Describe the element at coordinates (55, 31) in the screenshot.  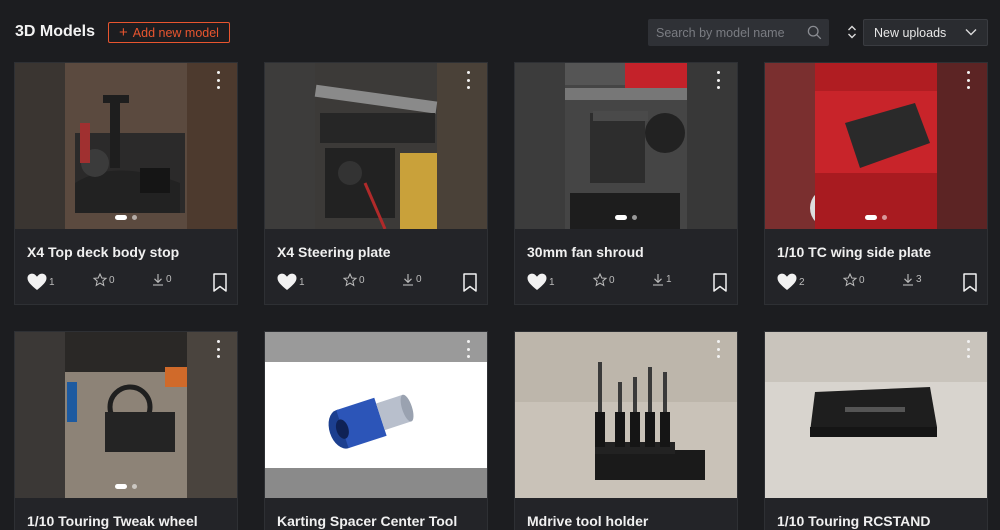
I see `page-title: 3D Models` at that location.